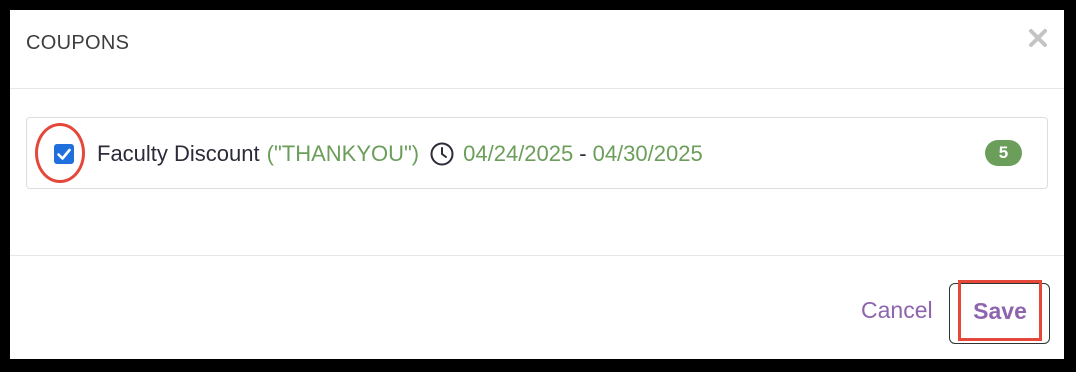 This screenshot has width=1076, height=372. What do you see at coordinates (178, 153) in the screenshot?
I see `coupon-name: Faculty Discount` at bounding box center [178, 153].